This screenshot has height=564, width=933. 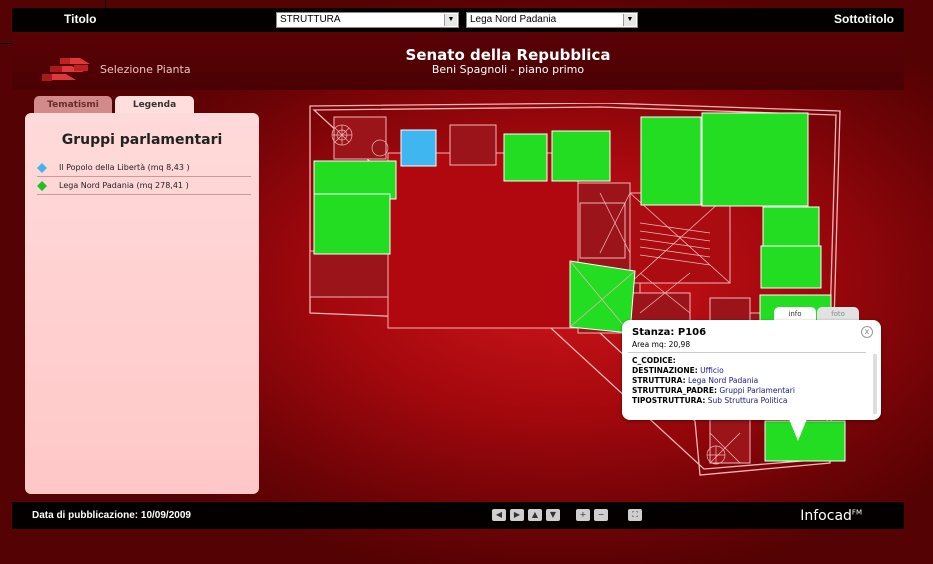 I want to click on popup-row-value: Sub Struttura Politica, so click(x=747, y=400).